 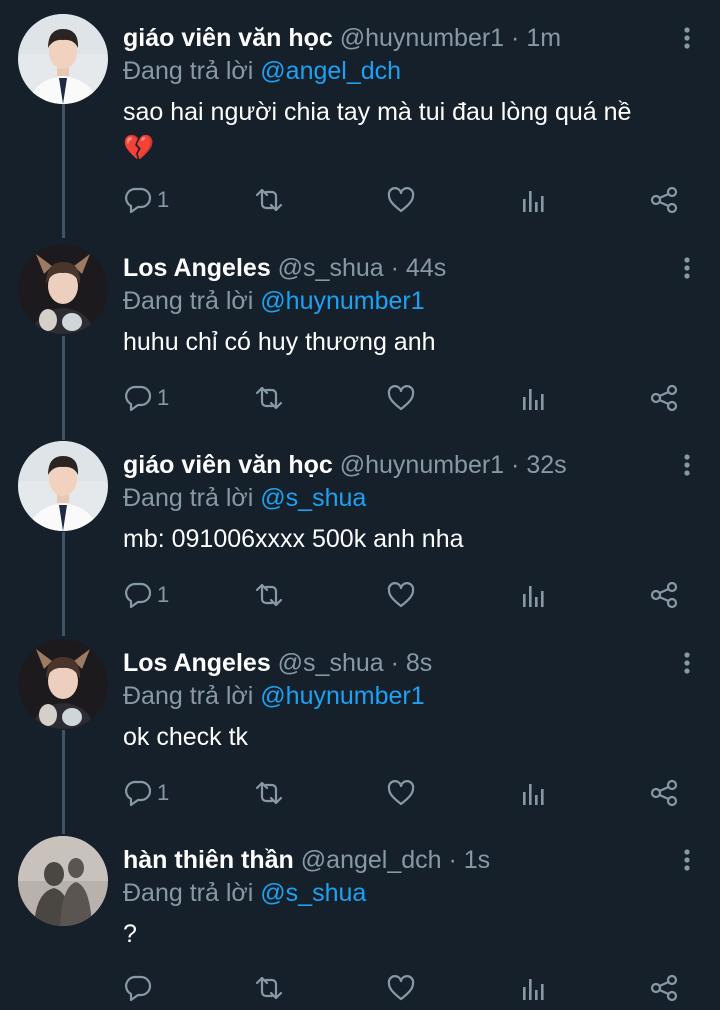 I want to click on tweet-text: ok check tk, so click(x=401, y=737).